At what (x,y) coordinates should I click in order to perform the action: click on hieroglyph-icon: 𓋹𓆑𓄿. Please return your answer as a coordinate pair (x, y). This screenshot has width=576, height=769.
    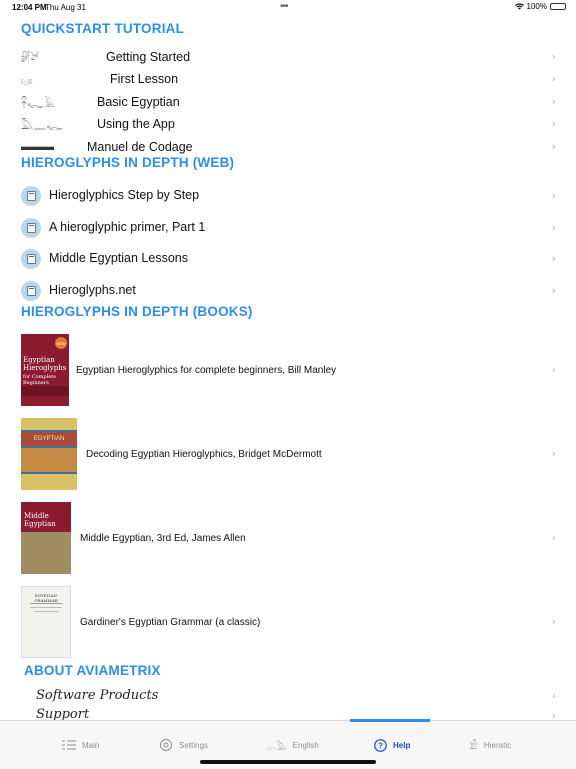
    Looking at the image, I should click on (38, 104).